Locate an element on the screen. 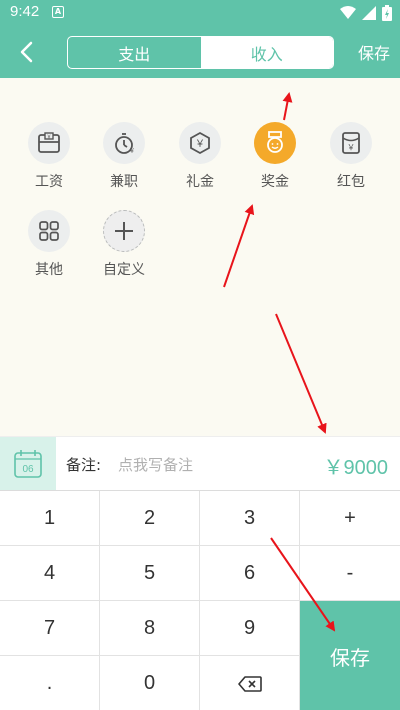 The height and width of the screenshot is (710, 400). stopwatch-icon: ￥ is located at coordinates (124, 143).